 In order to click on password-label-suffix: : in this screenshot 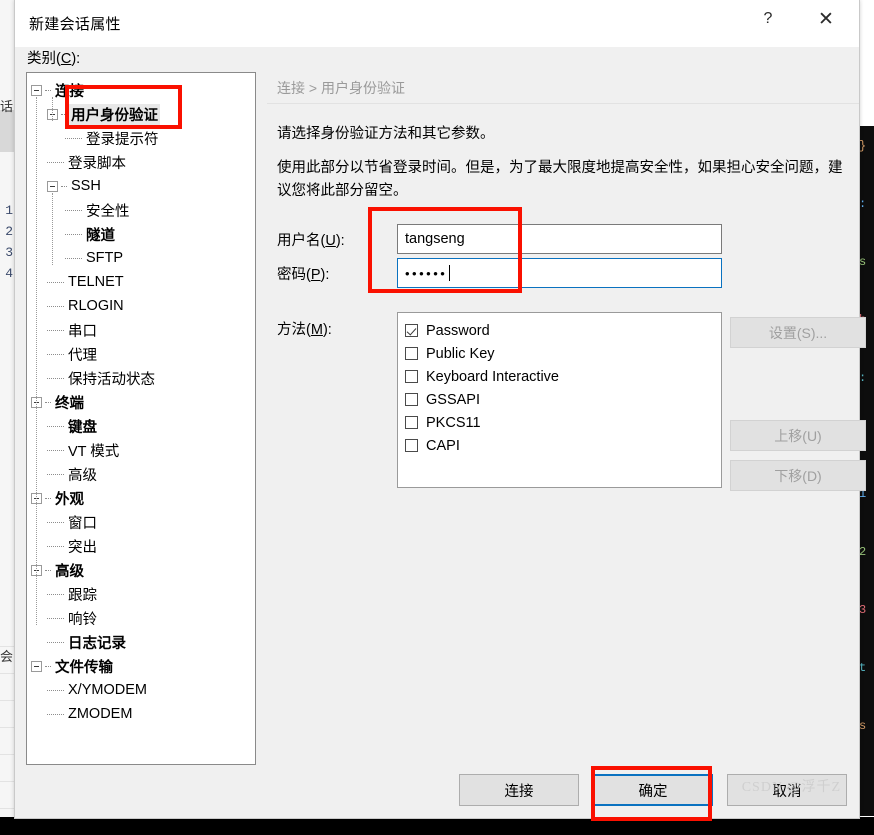, I will do `click(327, 274)`.